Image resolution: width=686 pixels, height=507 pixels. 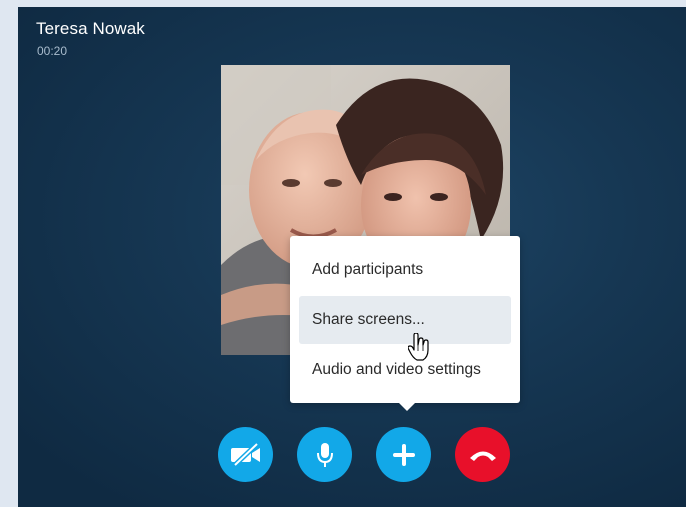 I want to click on toggle-mic-button, so click(x=324, y=454).